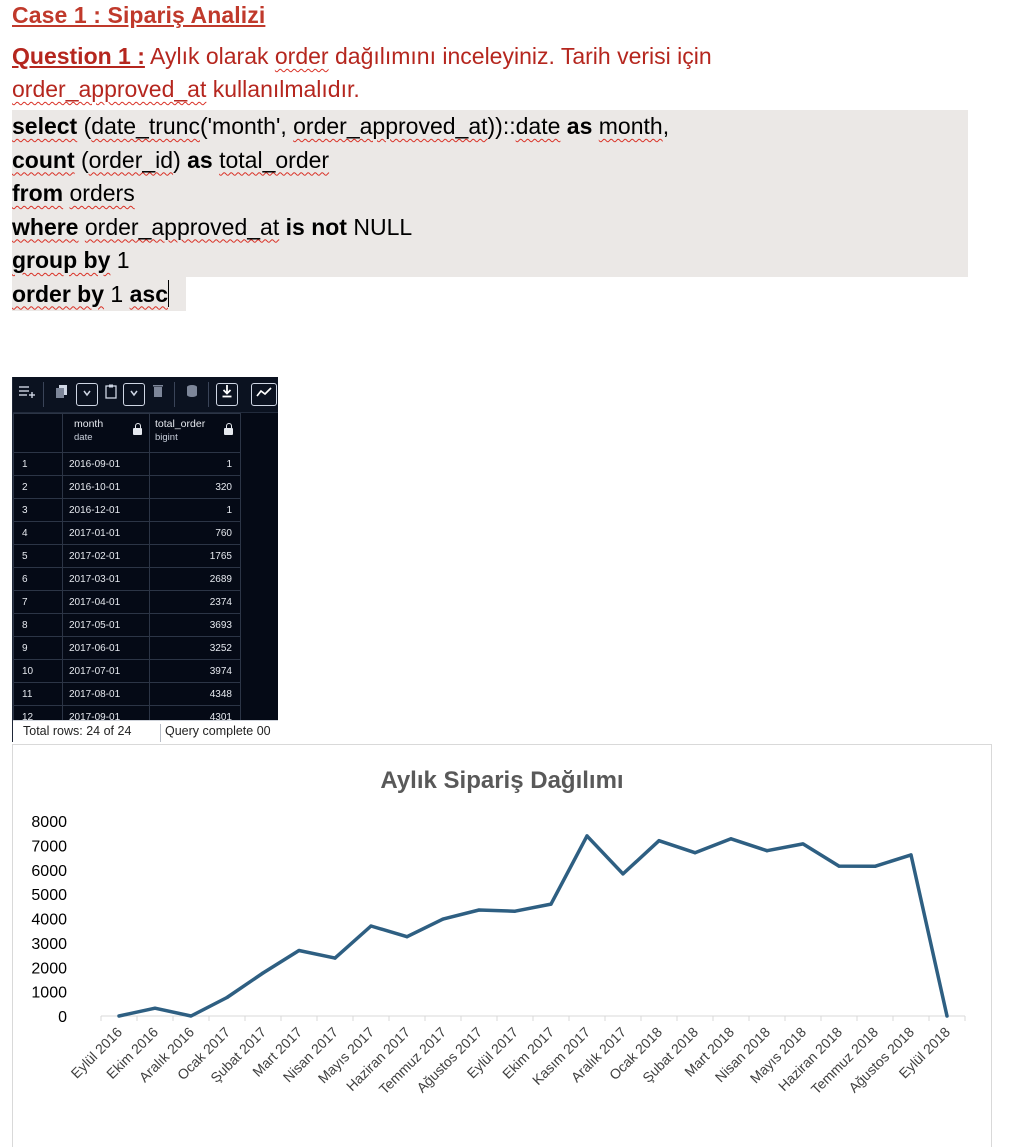 The image size is (1012, 1147). What do you see at coordinates (106, 579) in the screenshot?
I see `cell-month: 2017-03-01` at bounding box center [106, 579].